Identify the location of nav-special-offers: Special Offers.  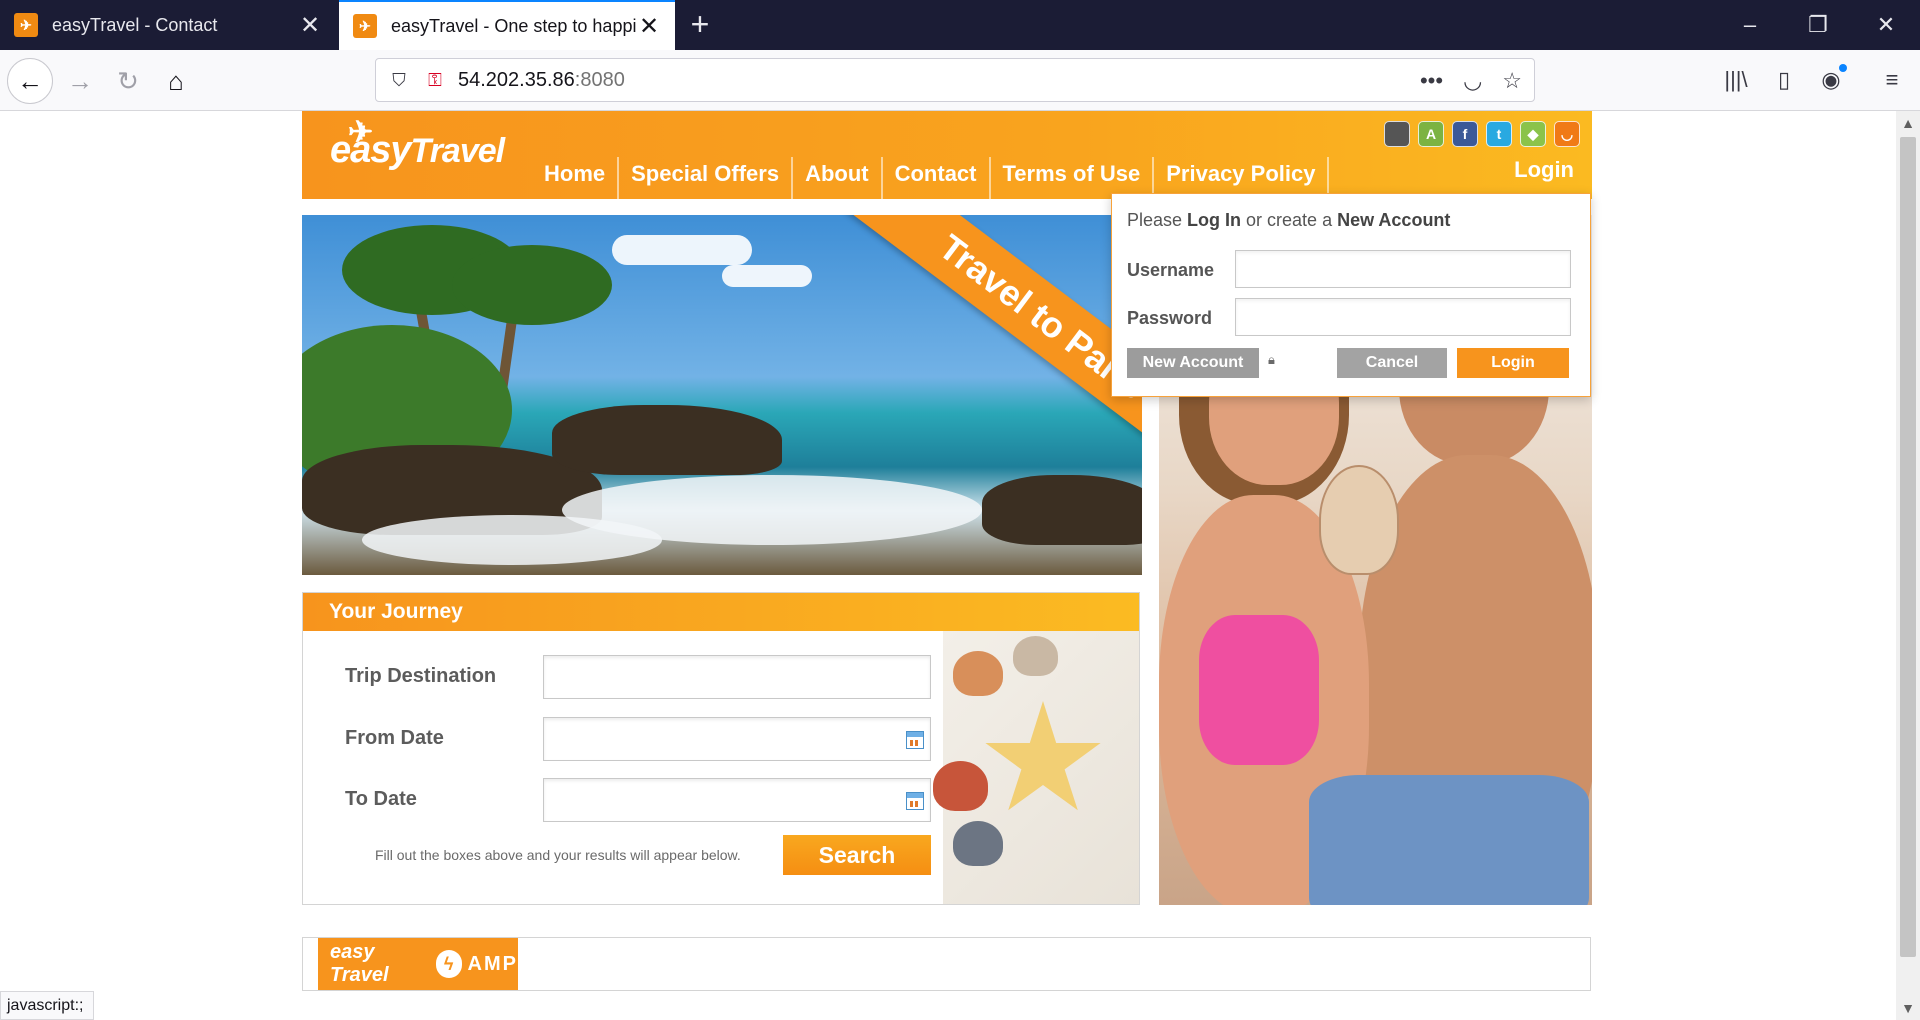
(706, 178).